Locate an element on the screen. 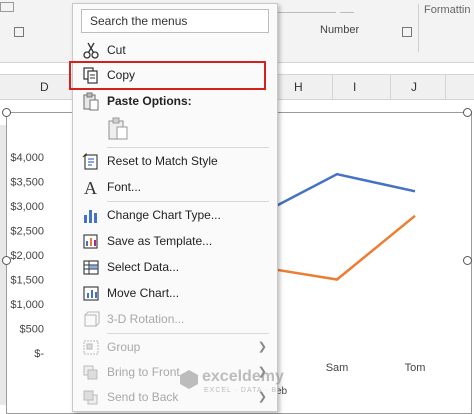 The width and height of the screenshot is (474, 414). y-tick-label: $2,000 is located at coordinates (27, 256).